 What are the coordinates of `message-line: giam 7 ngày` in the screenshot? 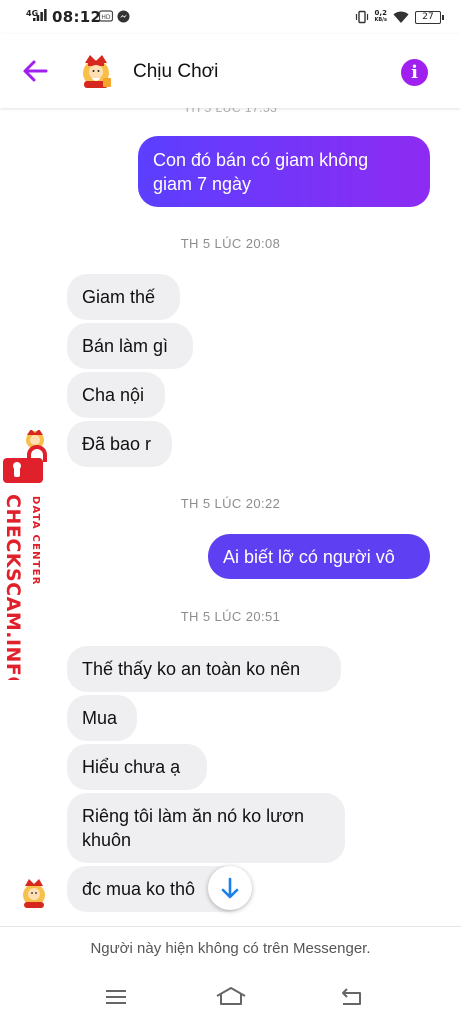 It's located at (202, 183).